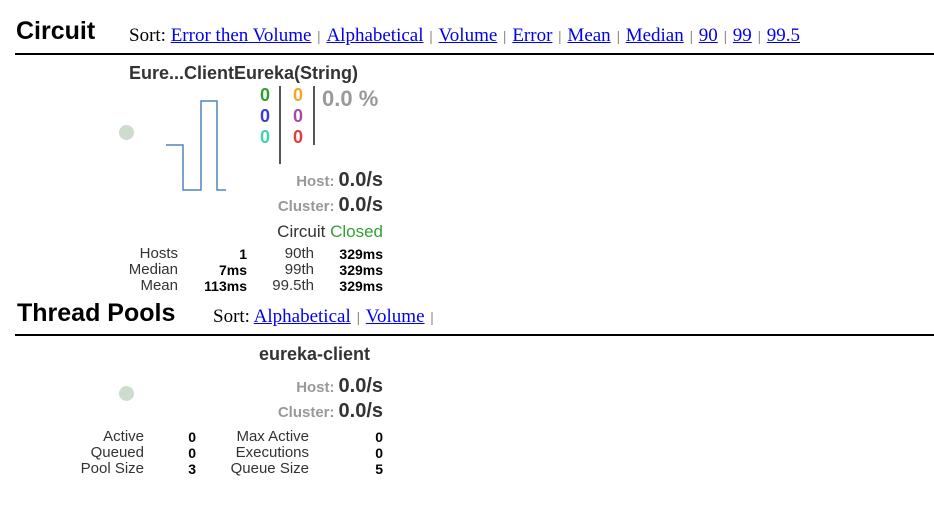 The image size is (934, 519). What do you see at coordinates (272, 452) in the screenshot?
I see `stat-label-executions: Executions` at bounding box center [272, 452].